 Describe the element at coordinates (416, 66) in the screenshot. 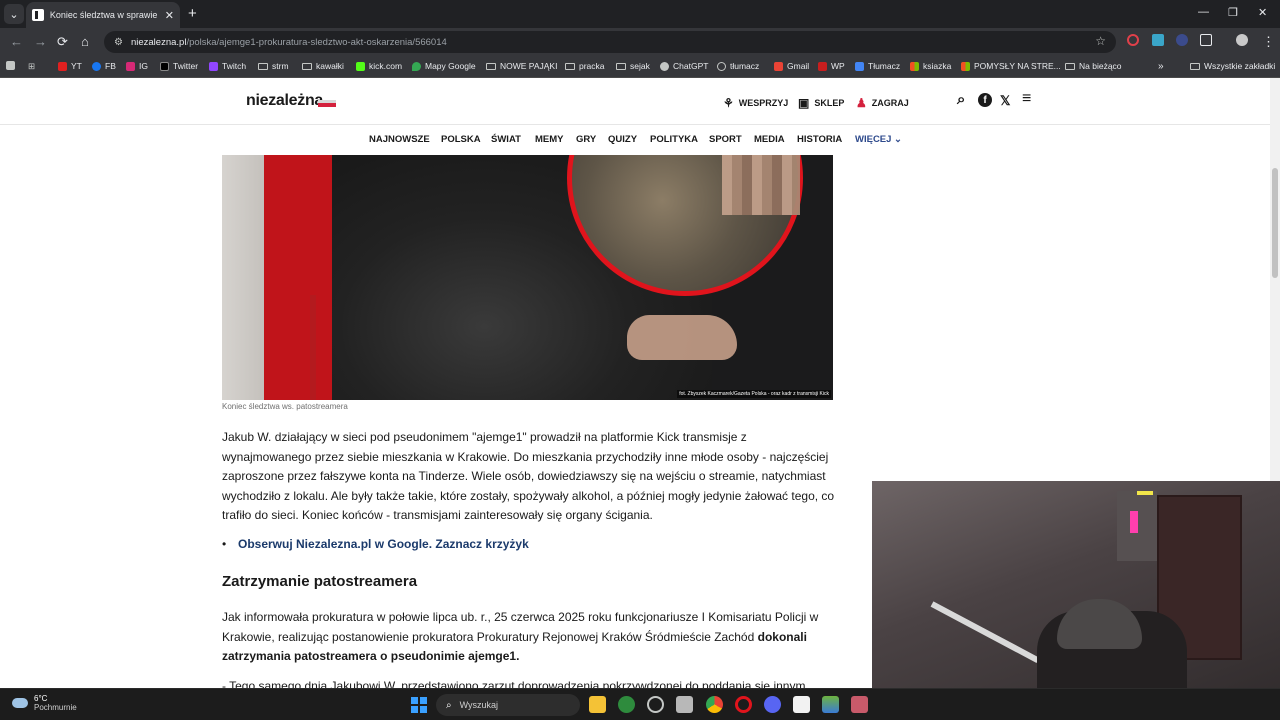

I see `maps-pin-icon` at that location.